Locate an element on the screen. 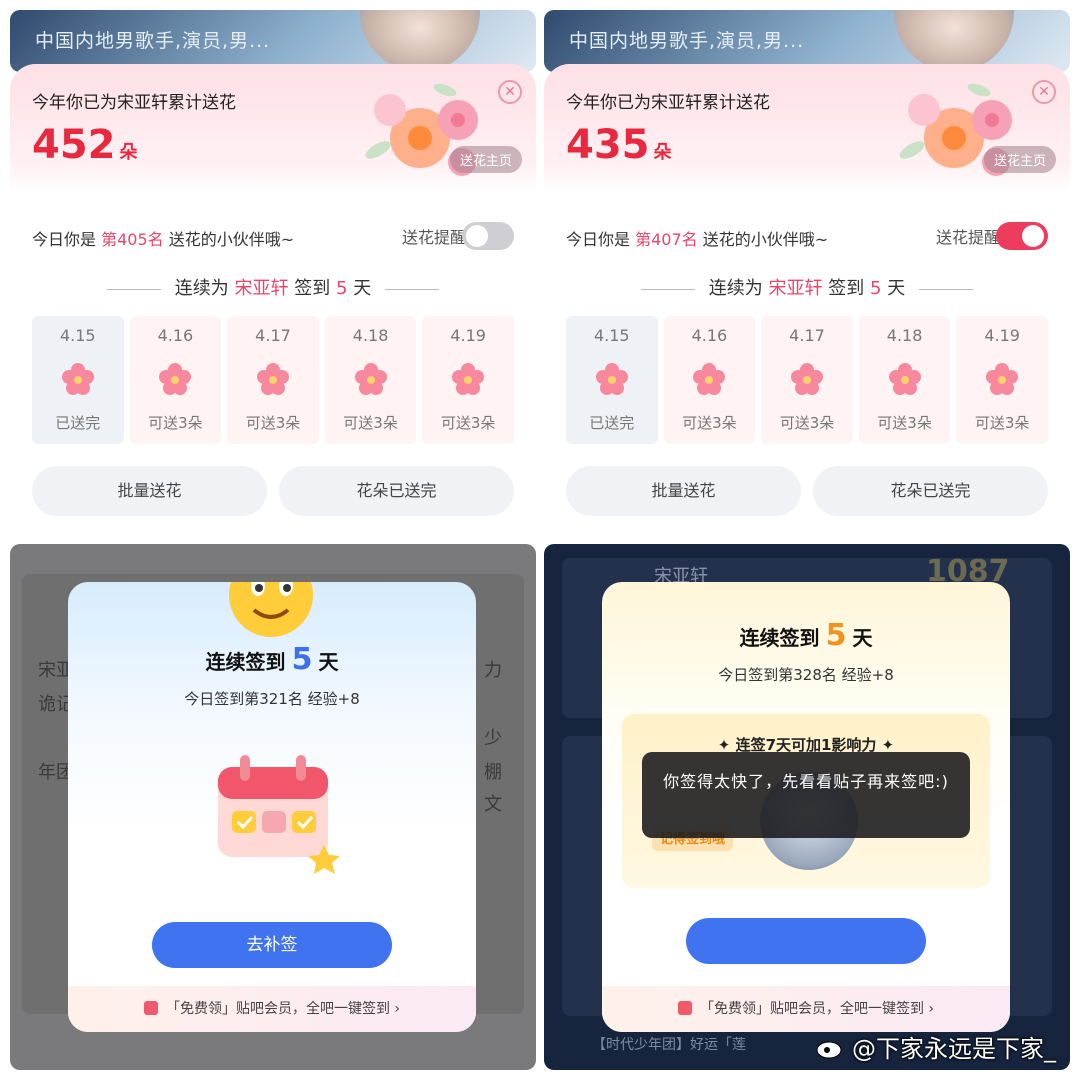 The height and width of the screenshot is (1080, 1080). flower-count: 435 朵 is located at coordinates (619, 145).